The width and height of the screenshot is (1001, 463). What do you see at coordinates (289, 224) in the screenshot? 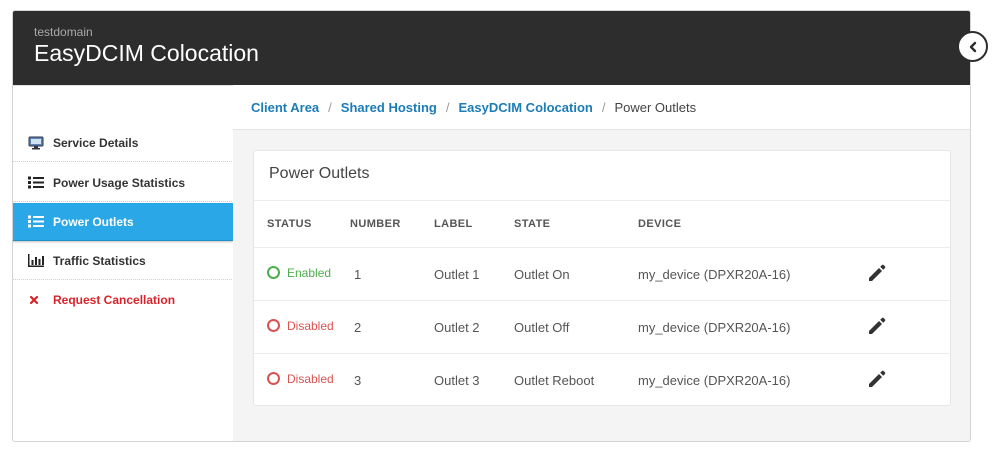
I see `column-header-status: STATUS` at bounding box center [289, 224].